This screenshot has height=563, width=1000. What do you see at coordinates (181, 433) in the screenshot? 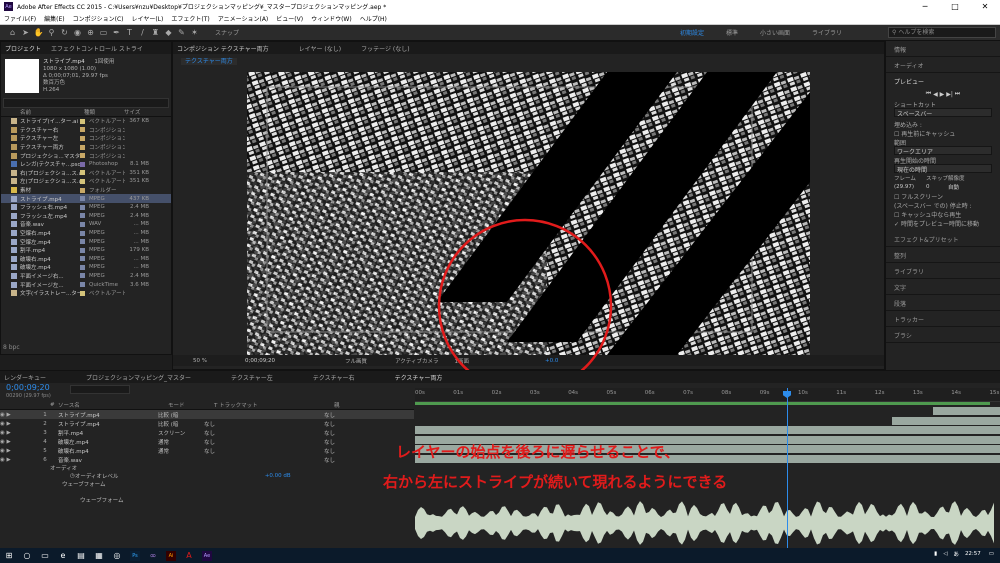
I see `blend-mode-dropdown: スクリーン` at bounding box center [181, 433].